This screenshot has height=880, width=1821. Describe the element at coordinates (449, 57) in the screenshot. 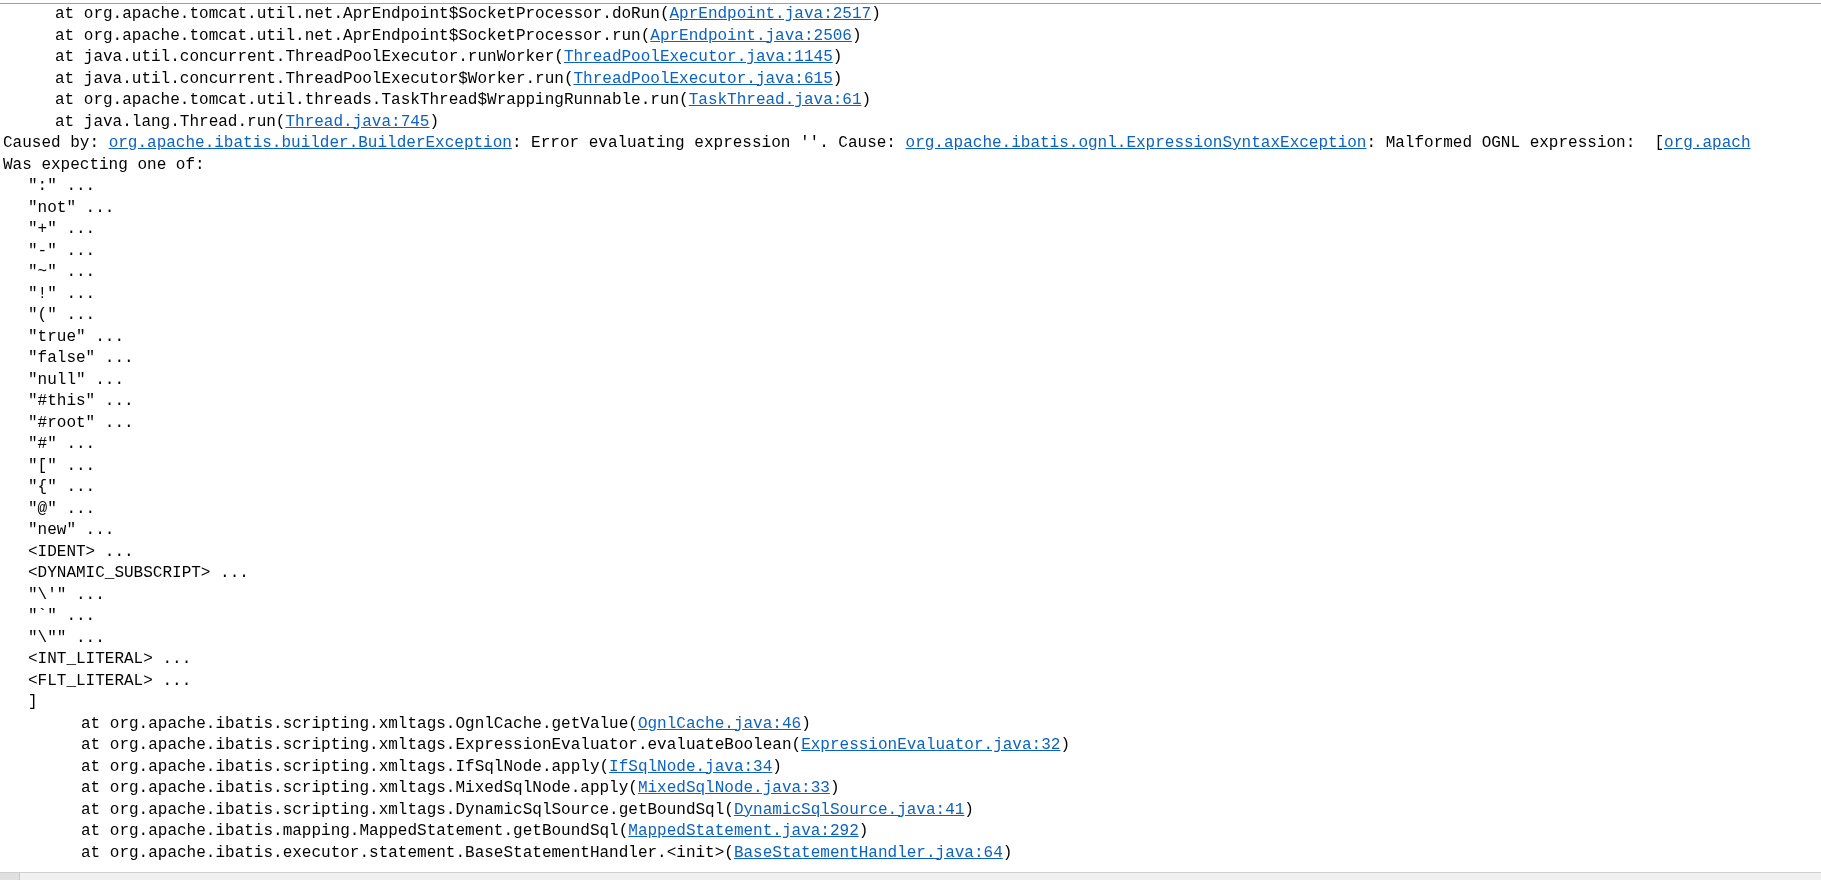

I see `log-line: at java.util.concurrent.ThreadPoolExecutor.runWorker(ThreadPoolExecutor.java:1145)` at that location.